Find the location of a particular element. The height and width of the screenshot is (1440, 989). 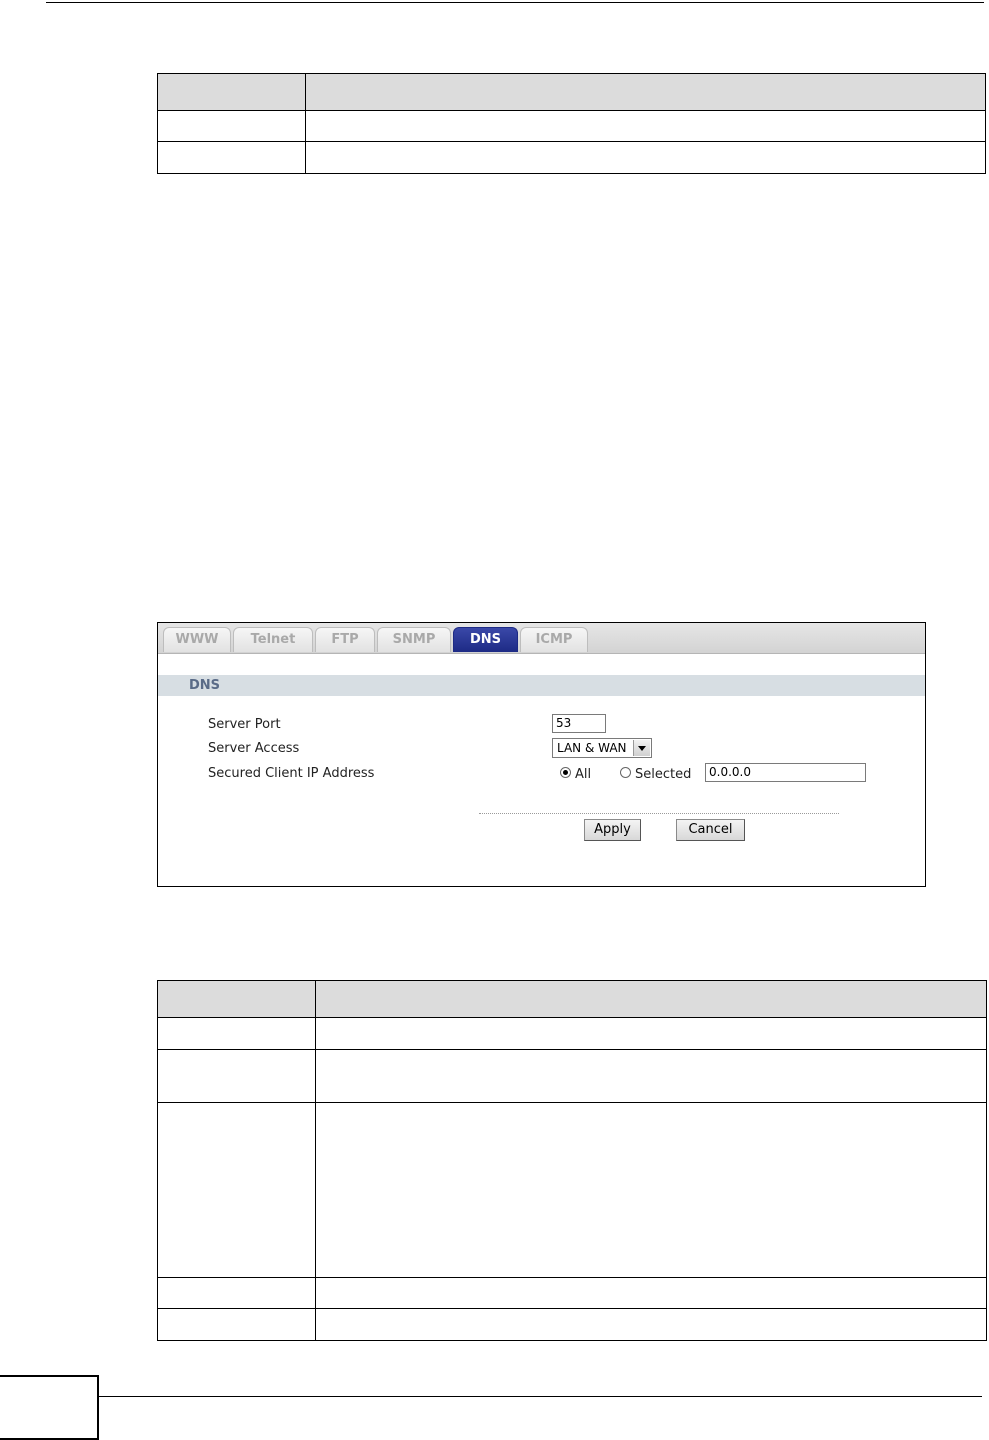

chevron-down-icon is located at coordinates (641, 748).